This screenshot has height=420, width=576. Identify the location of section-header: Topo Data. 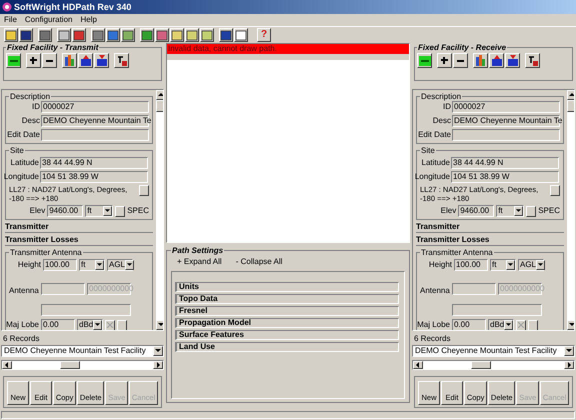
(287, 299).